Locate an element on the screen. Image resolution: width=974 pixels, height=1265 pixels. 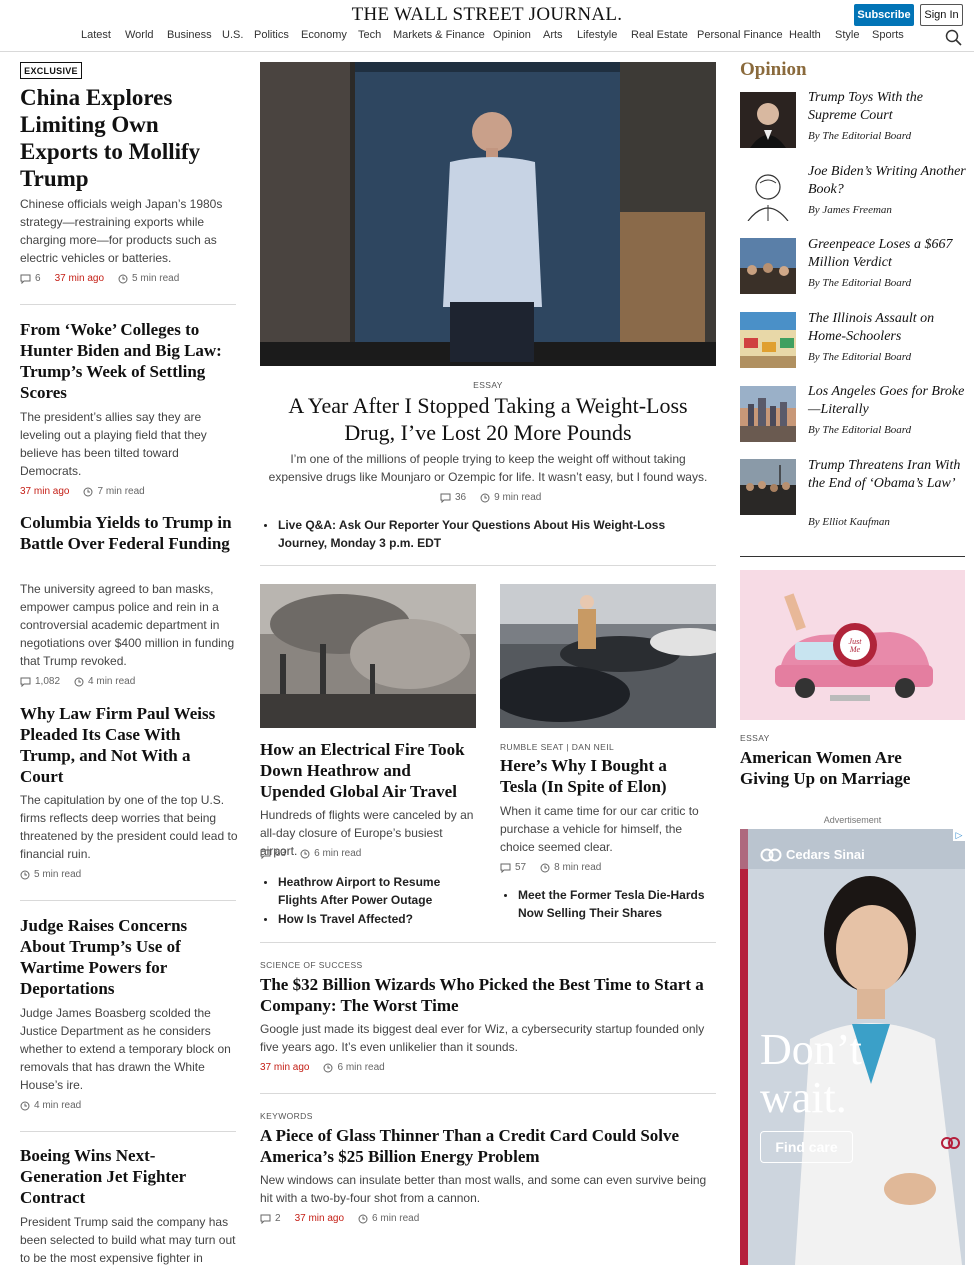
sign-in-button: Sign In is located at coordinates (941, 15).